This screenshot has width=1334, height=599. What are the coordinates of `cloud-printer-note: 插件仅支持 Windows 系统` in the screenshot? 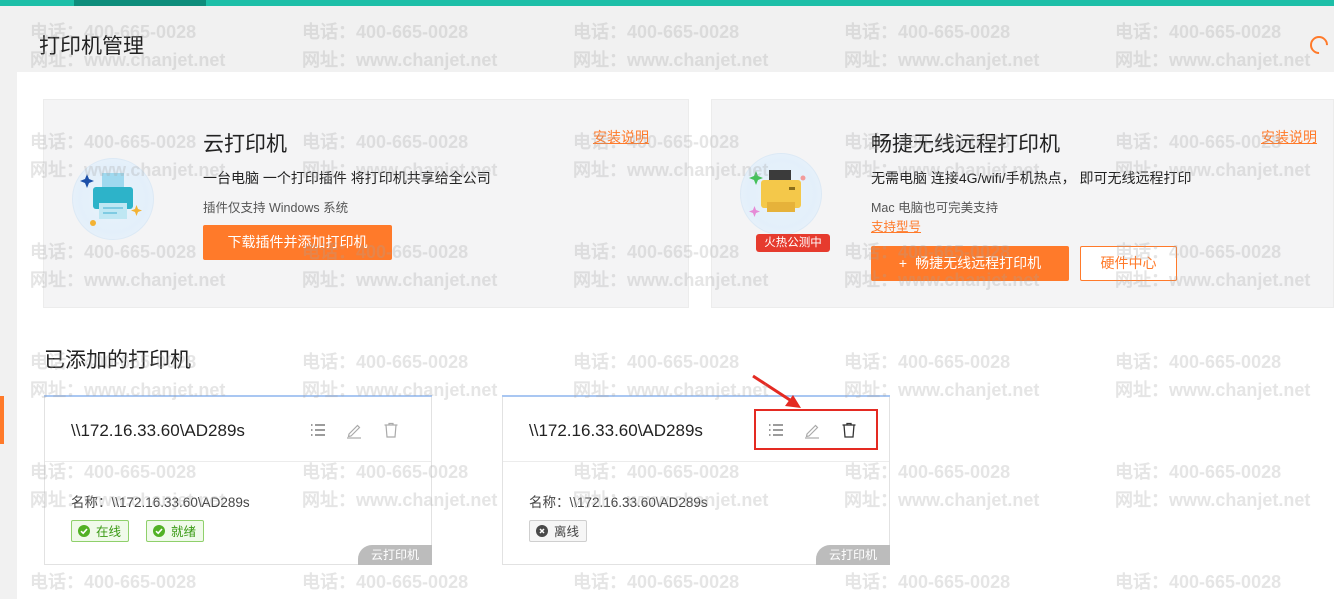 It's located at (276, 208).